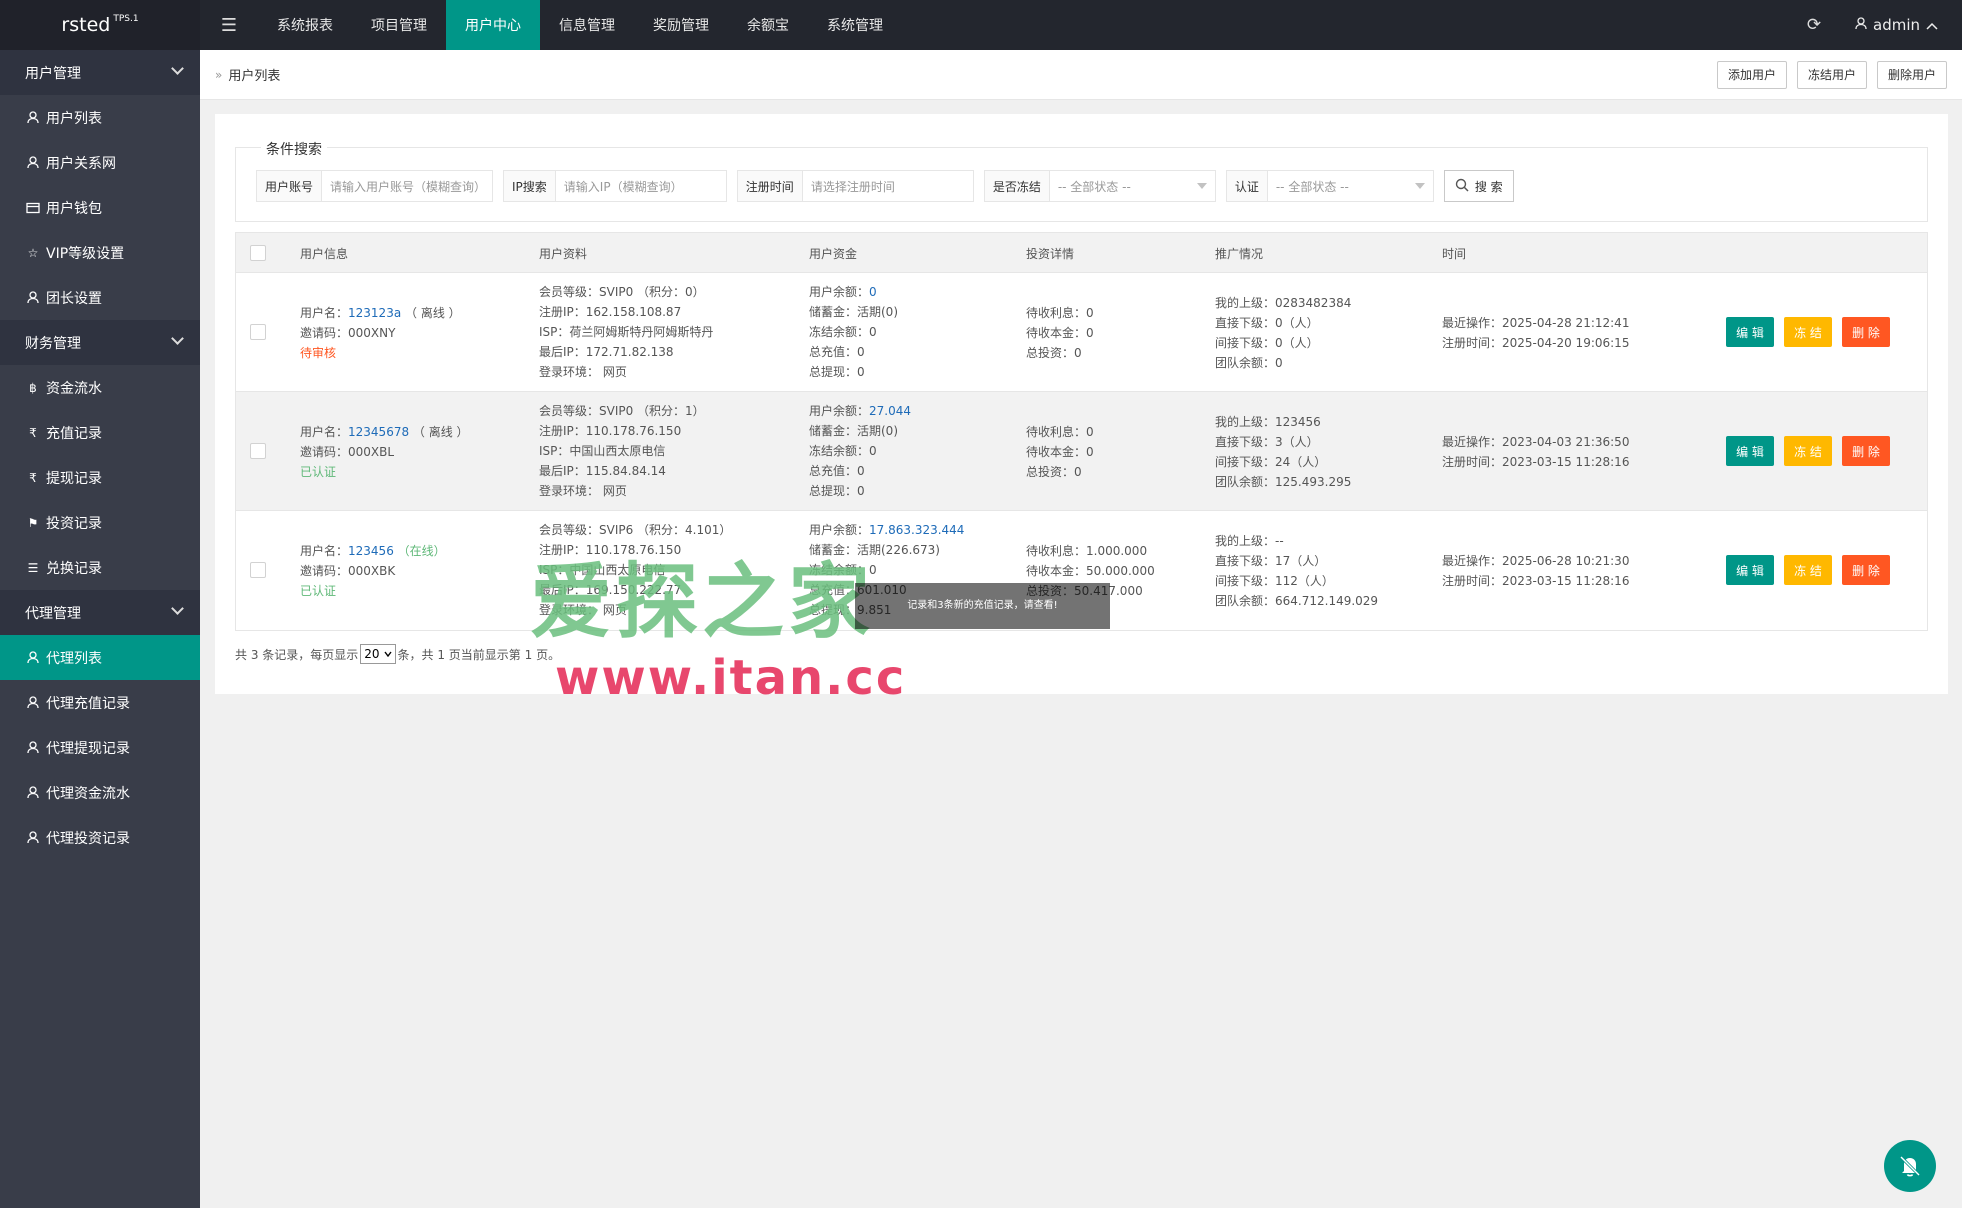  What do you see at coordinates (380, 333) in the screenshot?
I see `user-info: 用户名：123123a （ 离线 ） 邀请码：000XNY 待审核` at bounding box center [380, 333].